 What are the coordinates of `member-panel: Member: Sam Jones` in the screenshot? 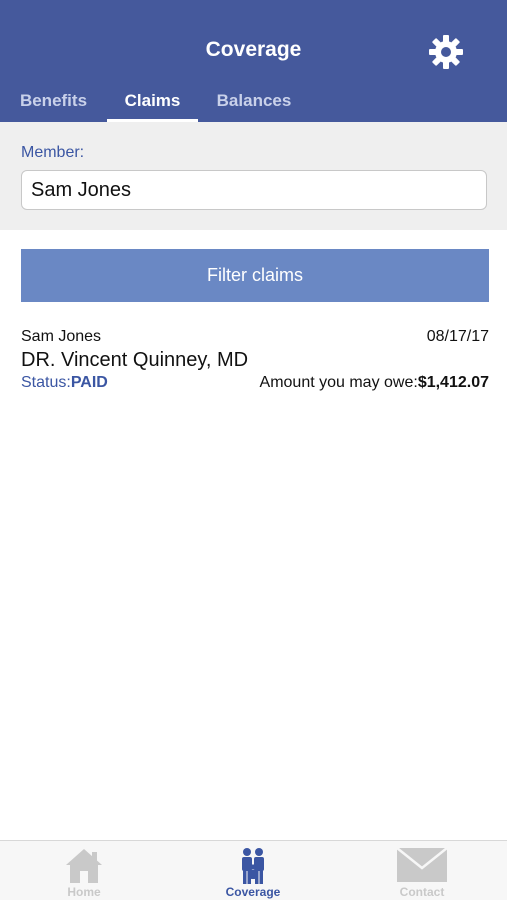 It's located at (253, 176).